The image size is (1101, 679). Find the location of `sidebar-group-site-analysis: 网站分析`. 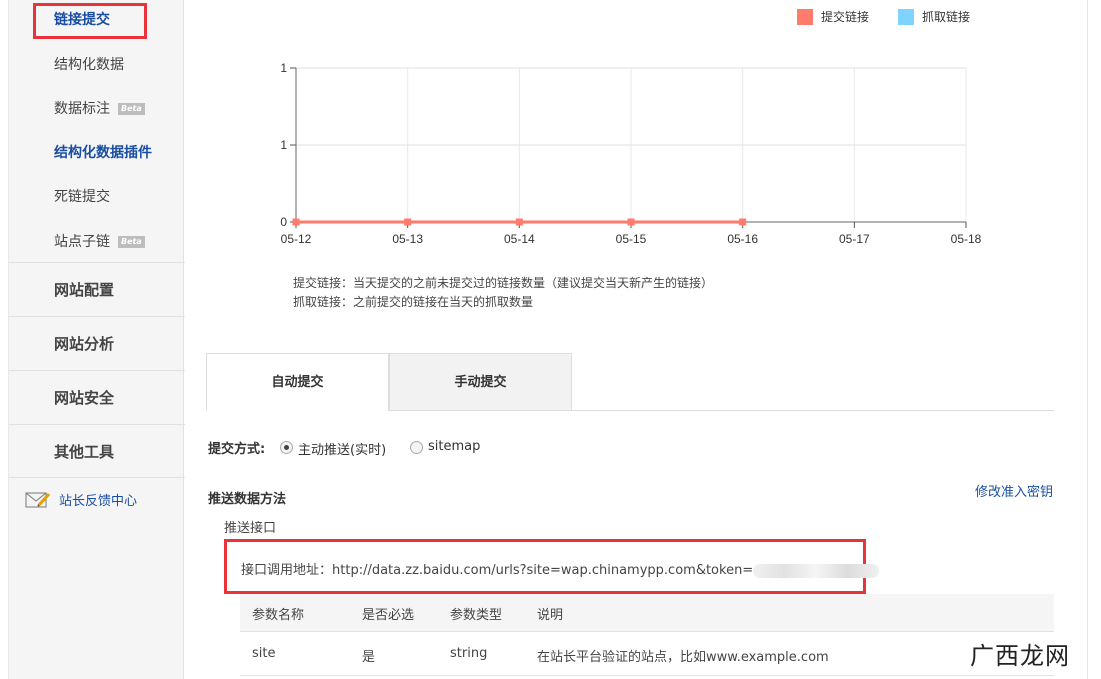

sidebar-group-site-analysis: 网站分析 is located at coordinates (97, 343).